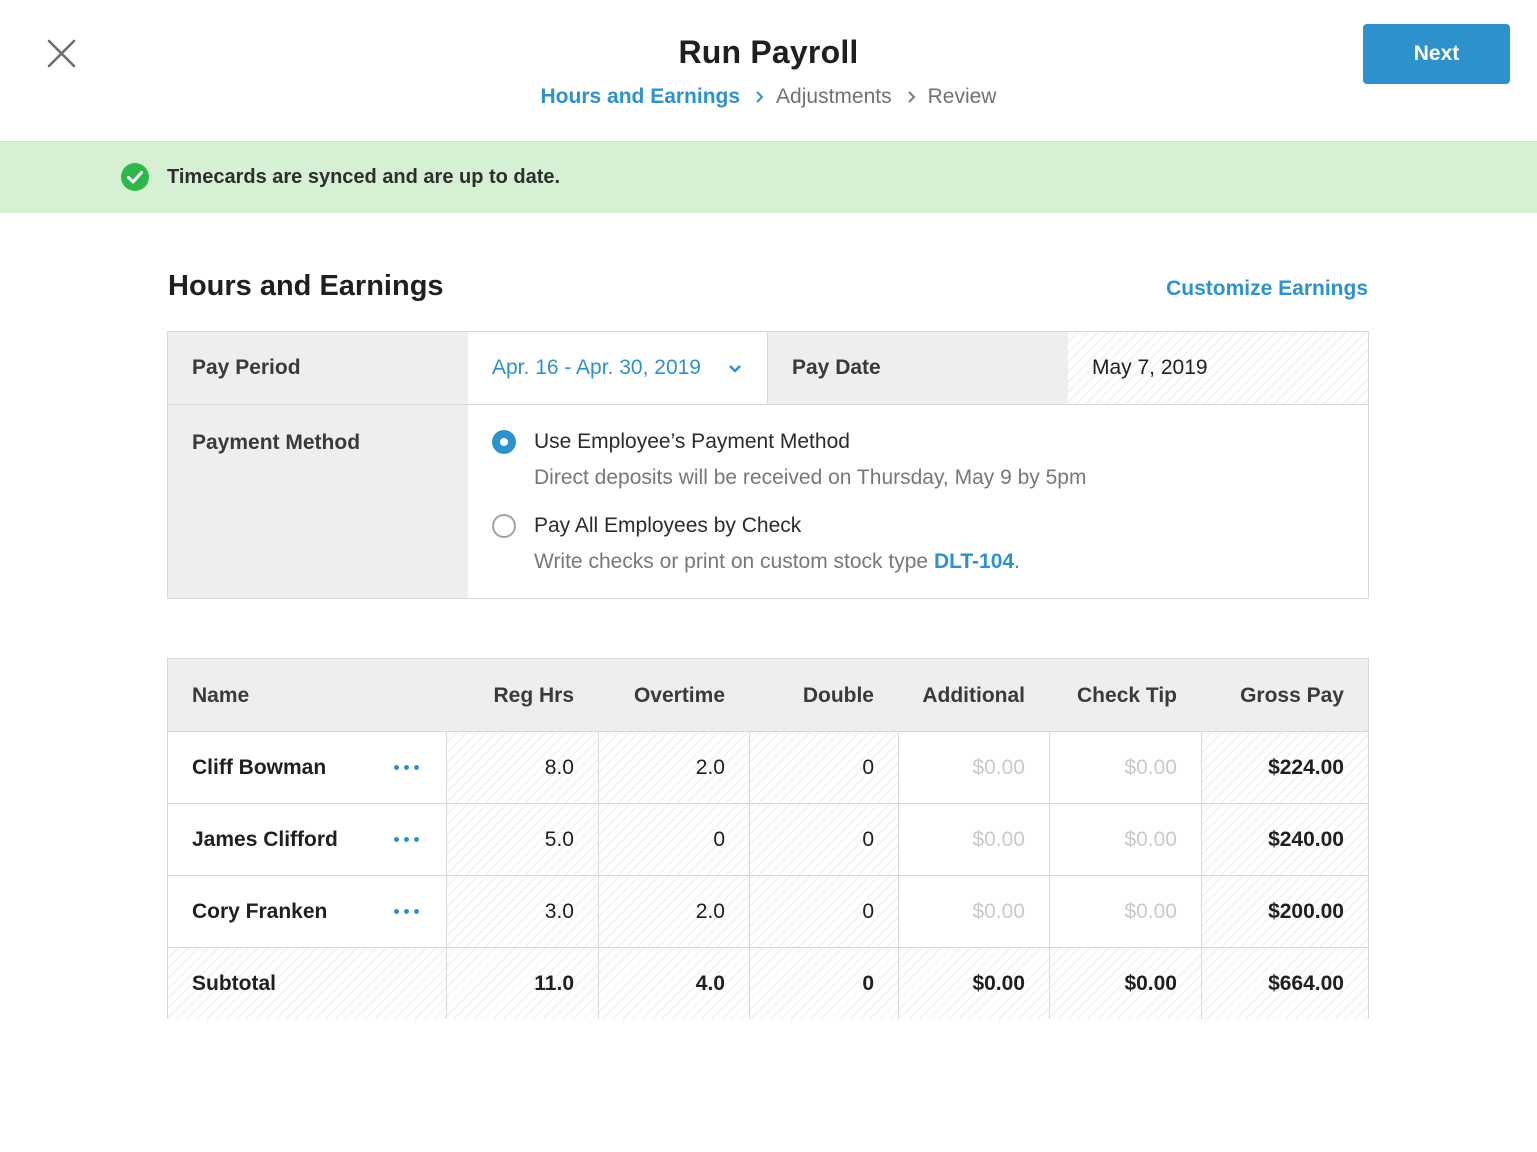  Describe the element at coordinates (234, 983) in the screenshot. I see `subtotal-label: Subtotal` at that location.